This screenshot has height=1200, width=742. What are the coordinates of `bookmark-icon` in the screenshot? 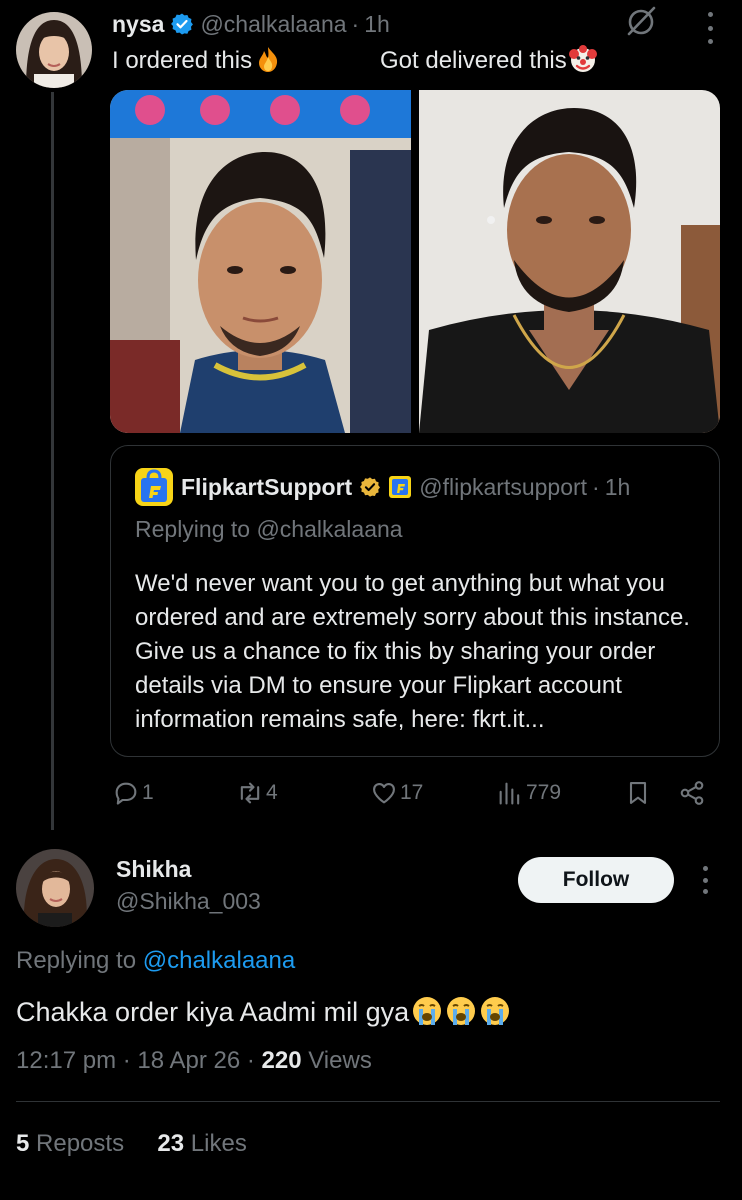 It's located at (638, 793).